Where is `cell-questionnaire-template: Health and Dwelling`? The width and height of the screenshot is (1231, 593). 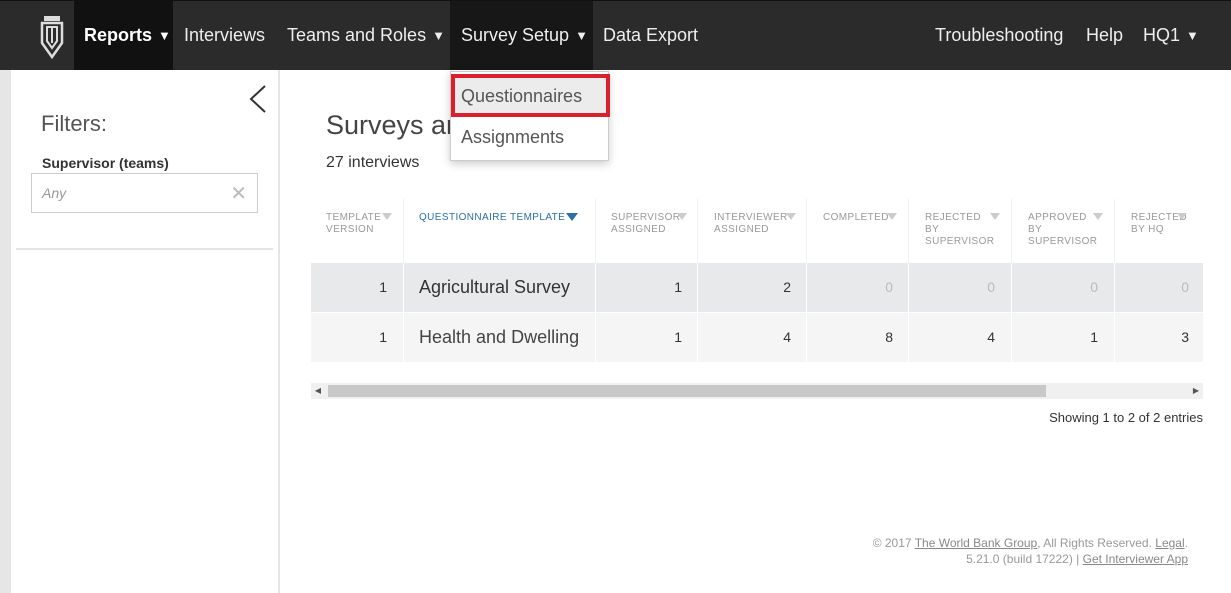
cell-questionnaire-template: Health and Dwelling is located at coordinates (500, 337).